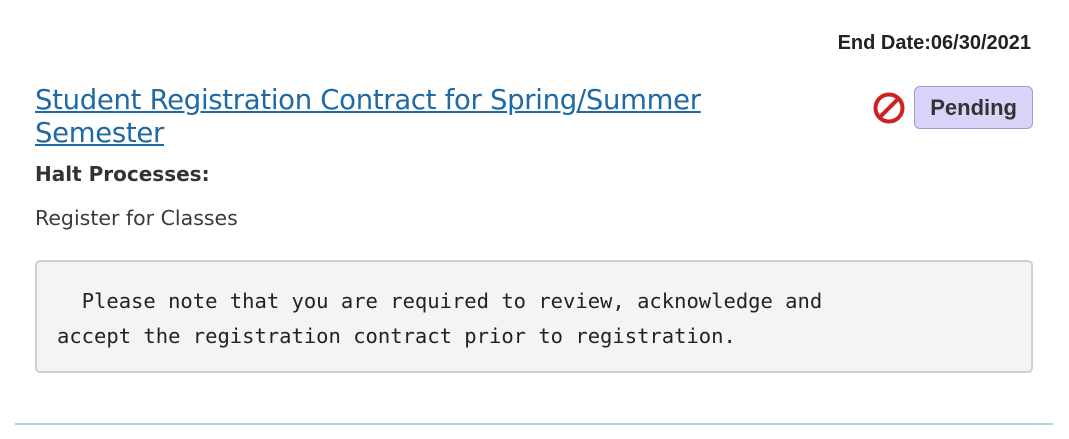  What do you see at coordinates (934, 43) in the screenshot?
I see `end-date: End Date:06/30/2021` at bounding box center [934, 43].